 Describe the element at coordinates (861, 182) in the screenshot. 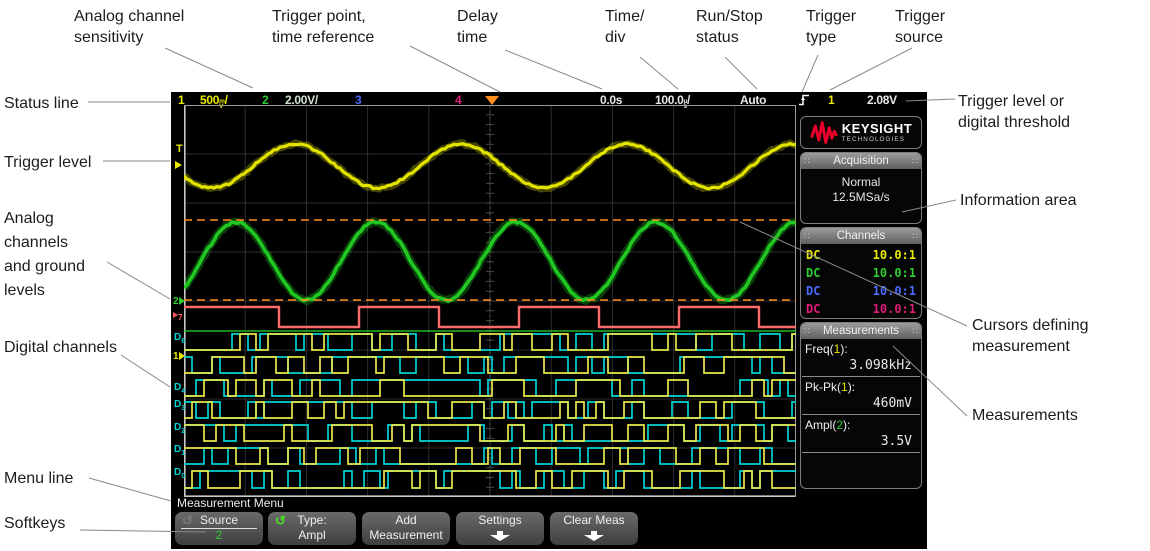

I see `acquisition-mode: Normal` at that location.